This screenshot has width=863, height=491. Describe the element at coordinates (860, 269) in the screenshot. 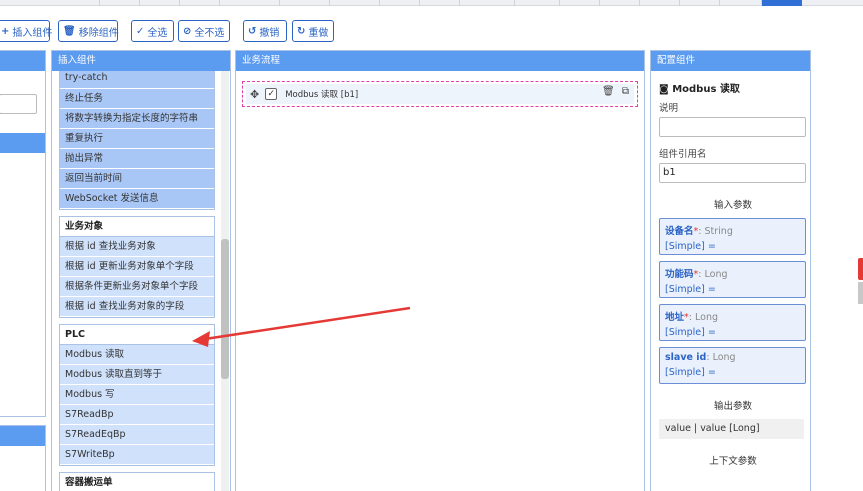

I see `floating-widget-tab` at that location.